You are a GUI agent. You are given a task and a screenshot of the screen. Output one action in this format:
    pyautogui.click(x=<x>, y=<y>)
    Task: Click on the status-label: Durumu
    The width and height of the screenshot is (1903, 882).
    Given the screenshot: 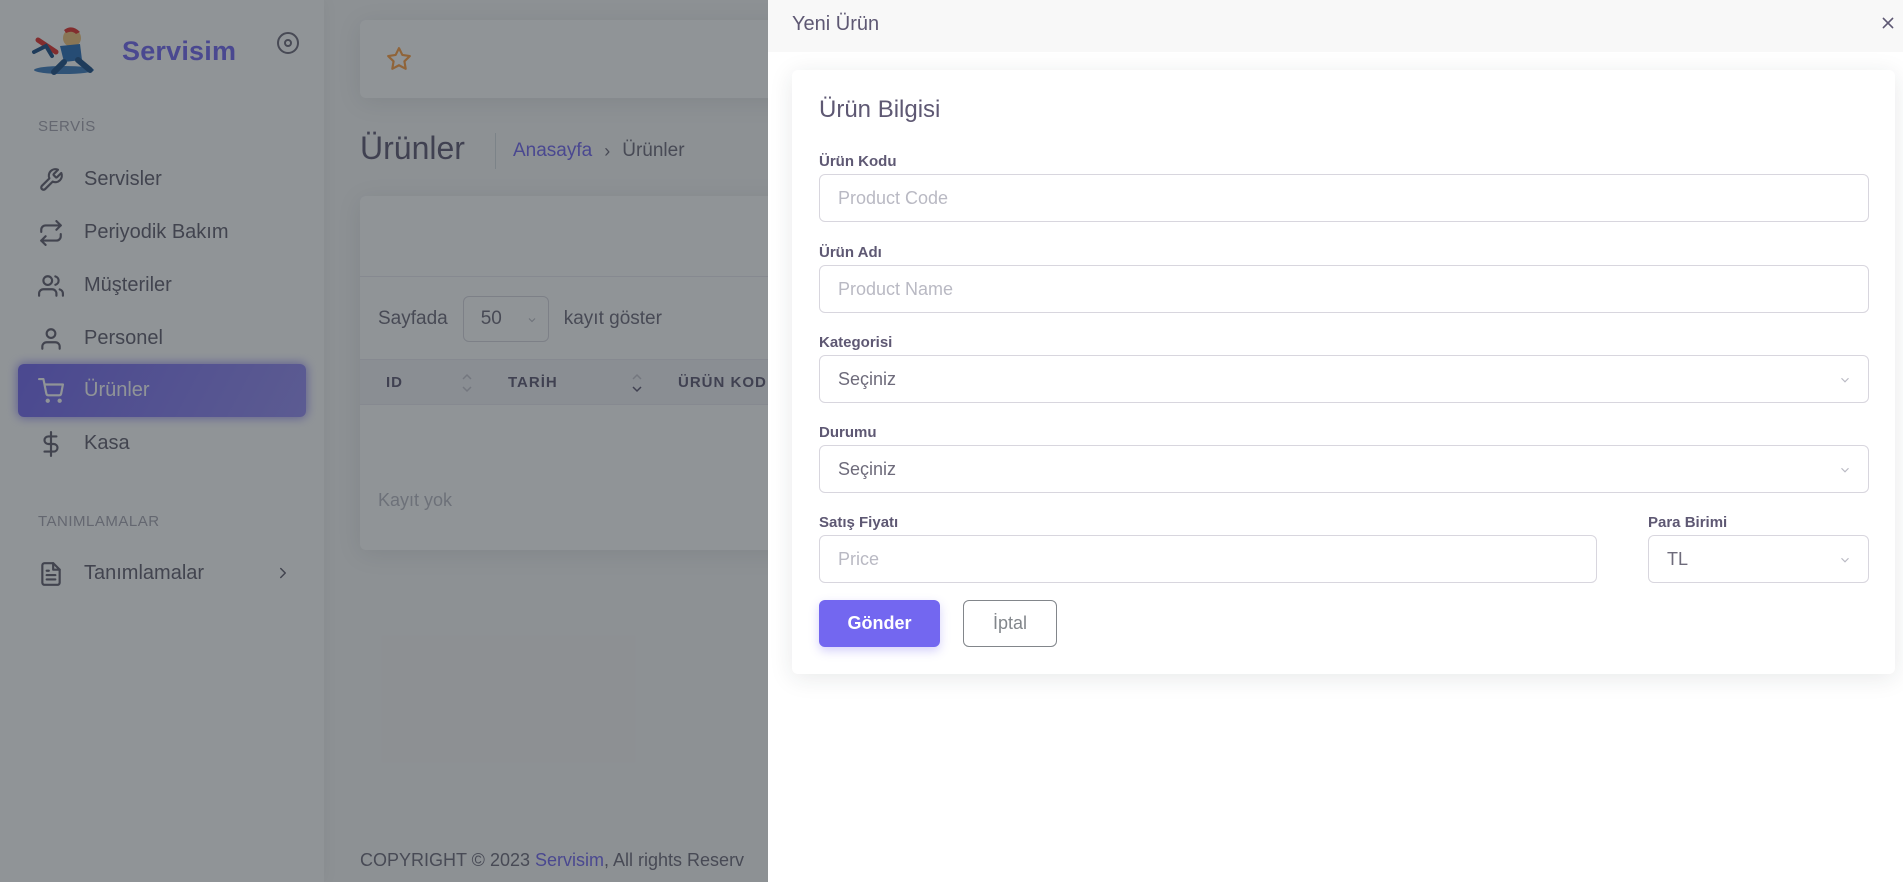 What is the action you would take?
    pyautogui.click(x=848, y=432)
    